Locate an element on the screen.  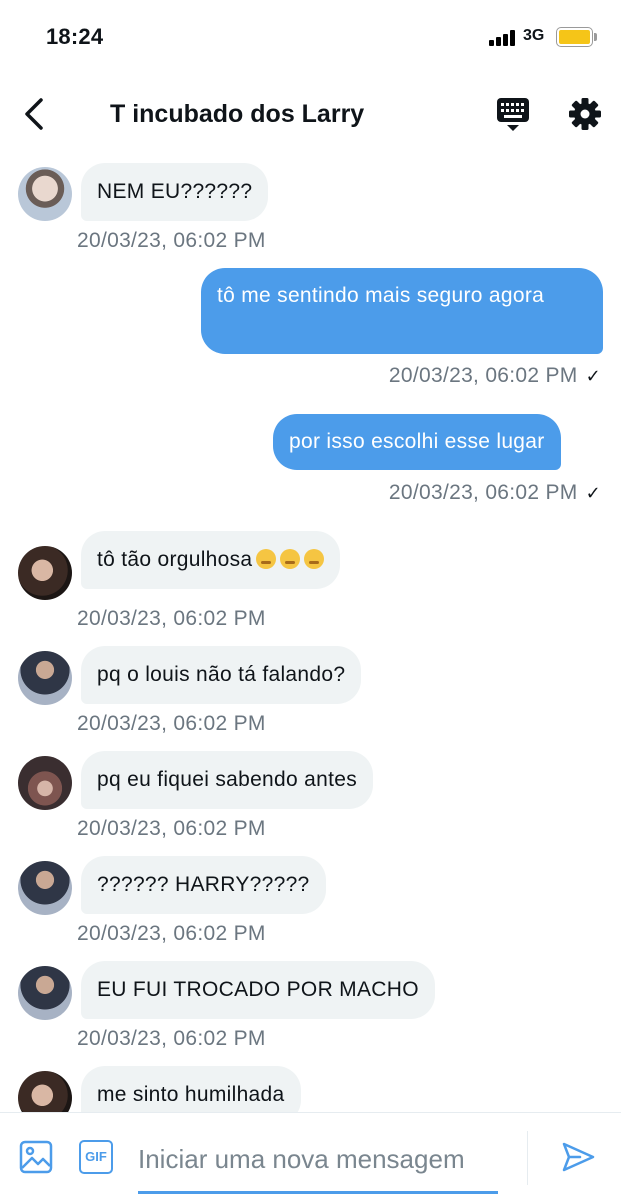
message-text: me sinto humilhada is located at coordinates (191, 1094).